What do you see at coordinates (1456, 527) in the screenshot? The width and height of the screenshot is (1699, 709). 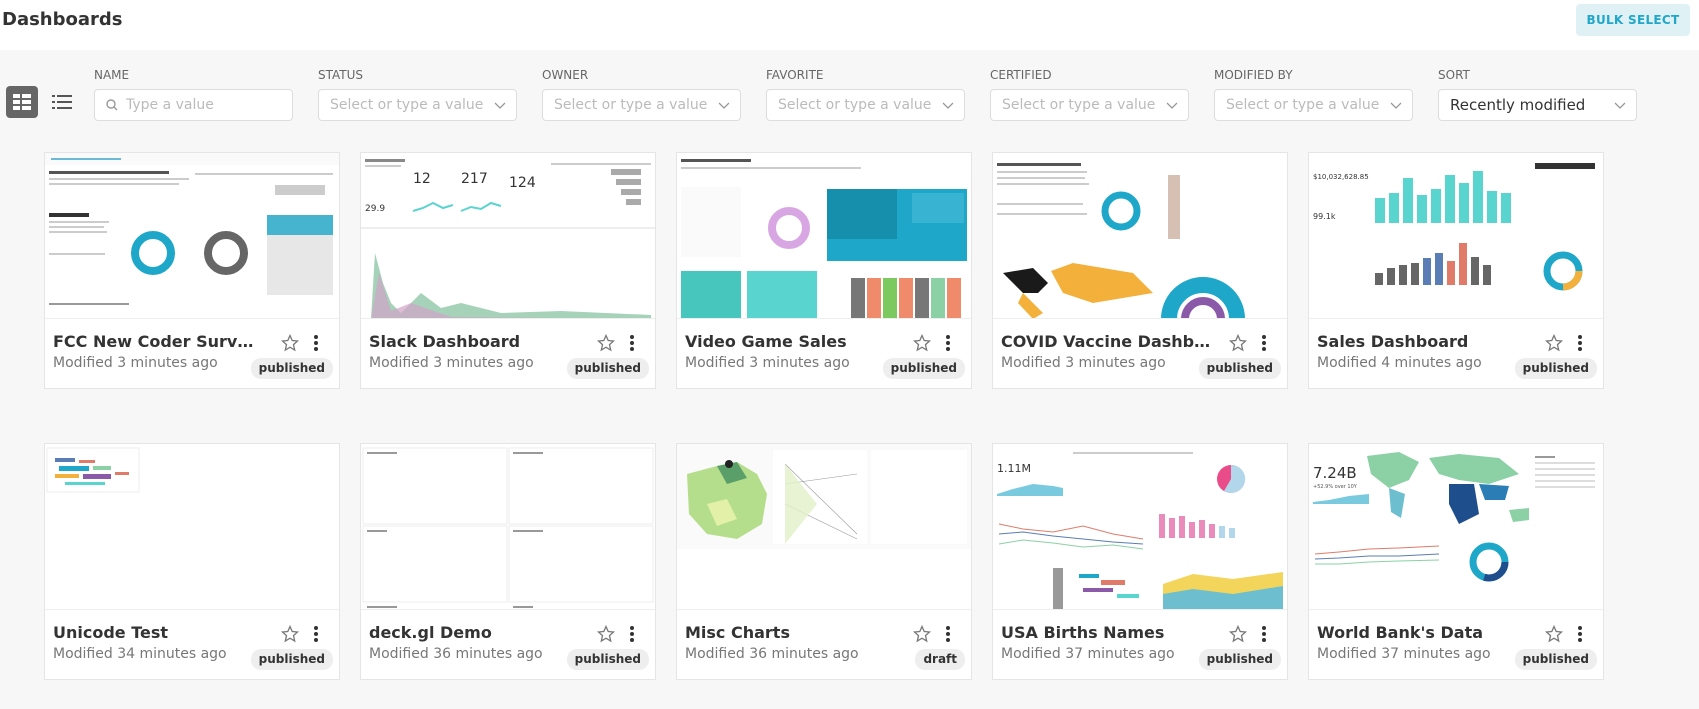 I see `dashboard-thumbnail: 7.24B +52.9% over 10Y` at bounding box center [1456, 527].